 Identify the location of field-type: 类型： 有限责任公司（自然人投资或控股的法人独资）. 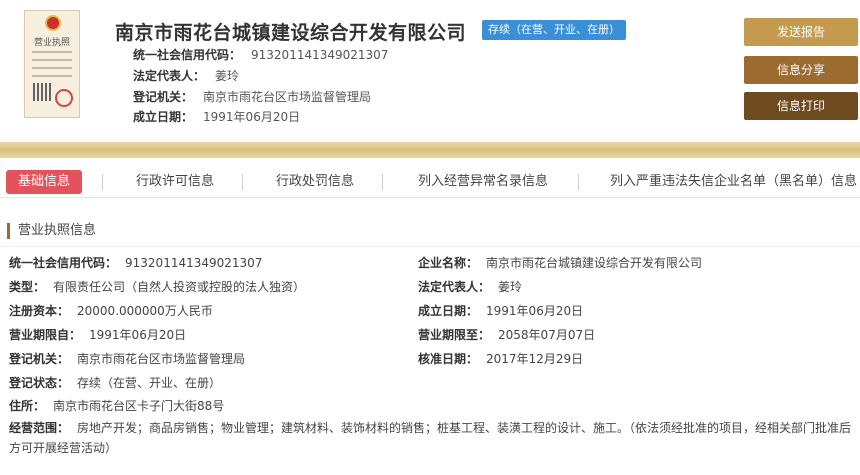
(157, 287).